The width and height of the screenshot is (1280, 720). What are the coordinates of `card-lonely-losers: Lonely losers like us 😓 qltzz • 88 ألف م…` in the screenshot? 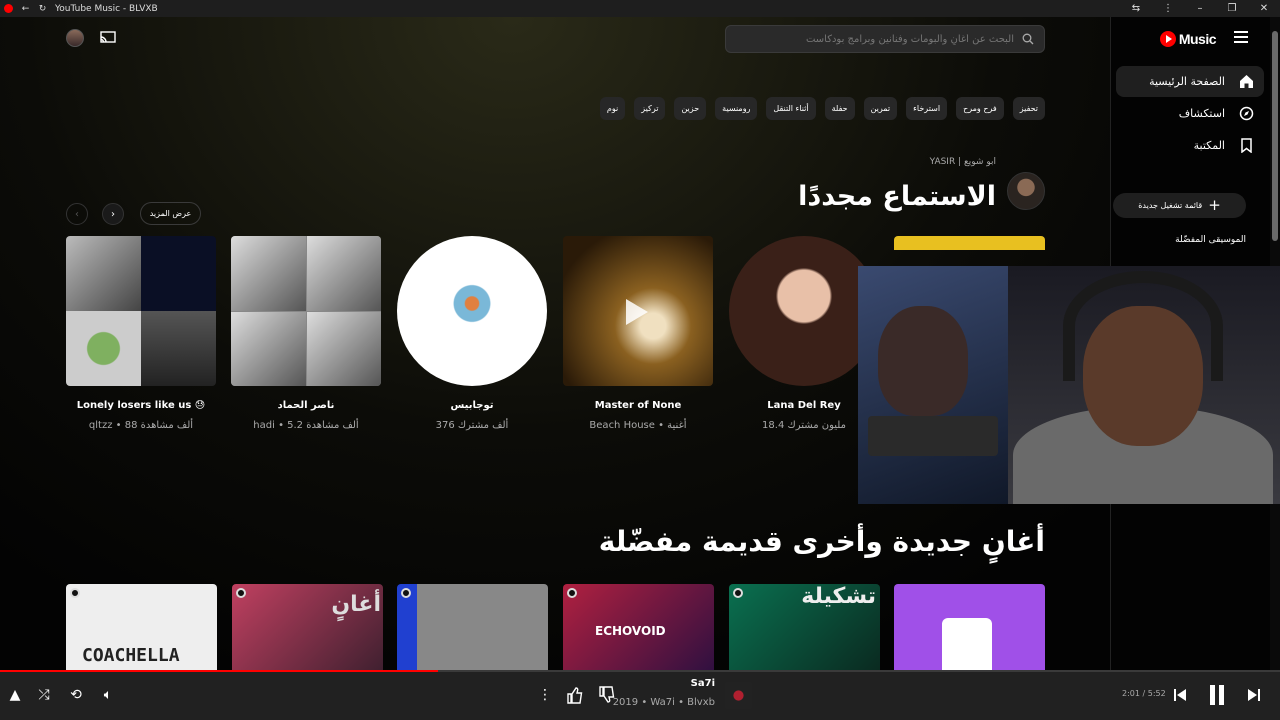 It's located at (141, 333).